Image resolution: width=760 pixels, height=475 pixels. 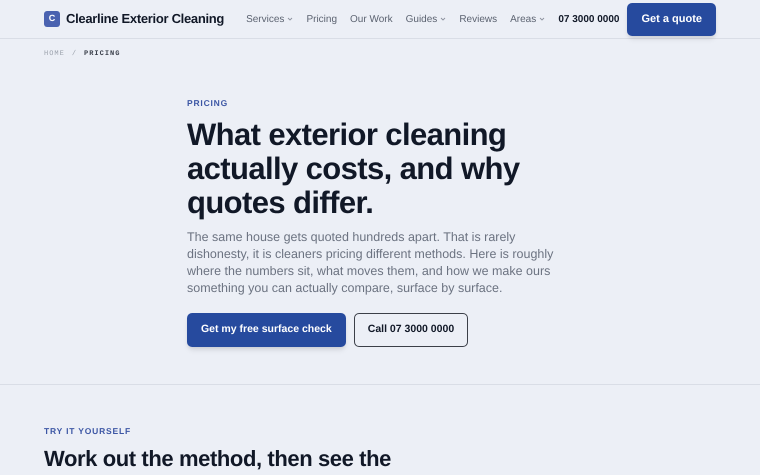 What do you see at coordinates (322, 19) in the screenshot?
I see `nav-link: Pricing` at bounding box center [322, 19].